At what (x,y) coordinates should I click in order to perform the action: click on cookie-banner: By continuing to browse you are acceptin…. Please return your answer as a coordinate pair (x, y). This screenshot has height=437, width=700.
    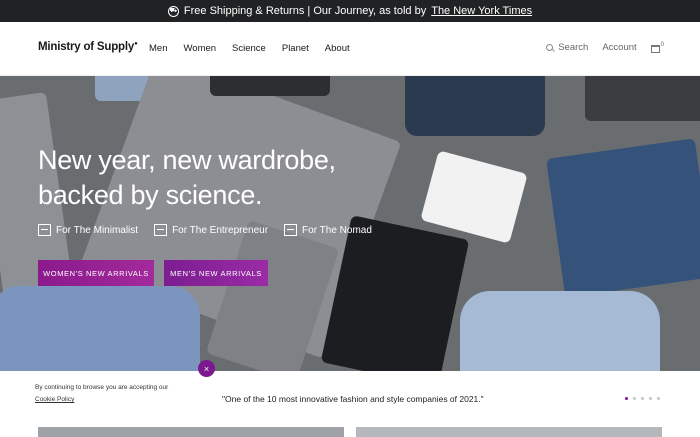
    Looking at the image, I should click on (111, 390).